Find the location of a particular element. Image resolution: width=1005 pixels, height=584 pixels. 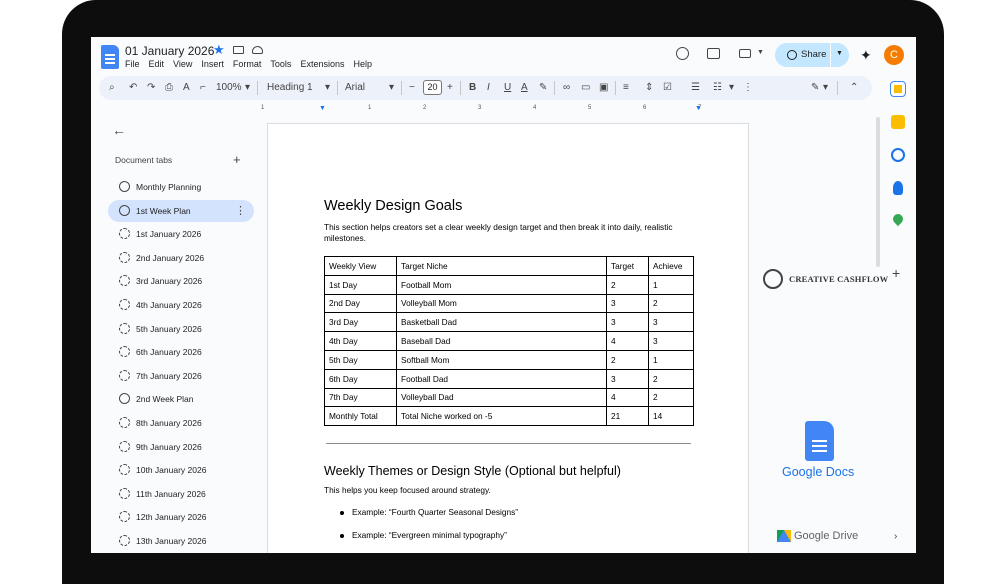

menu-help: Help is located at coordinates (362, 64).